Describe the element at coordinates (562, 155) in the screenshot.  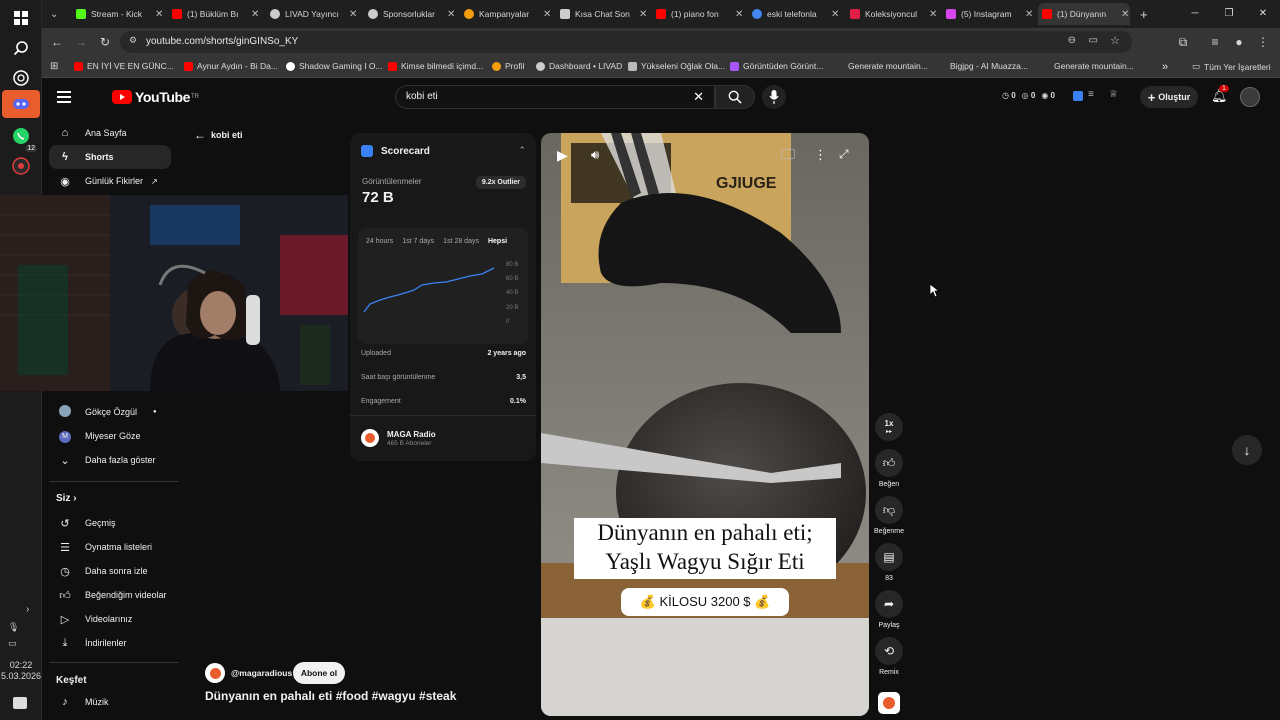
I see `play-button: ▶` at that location.